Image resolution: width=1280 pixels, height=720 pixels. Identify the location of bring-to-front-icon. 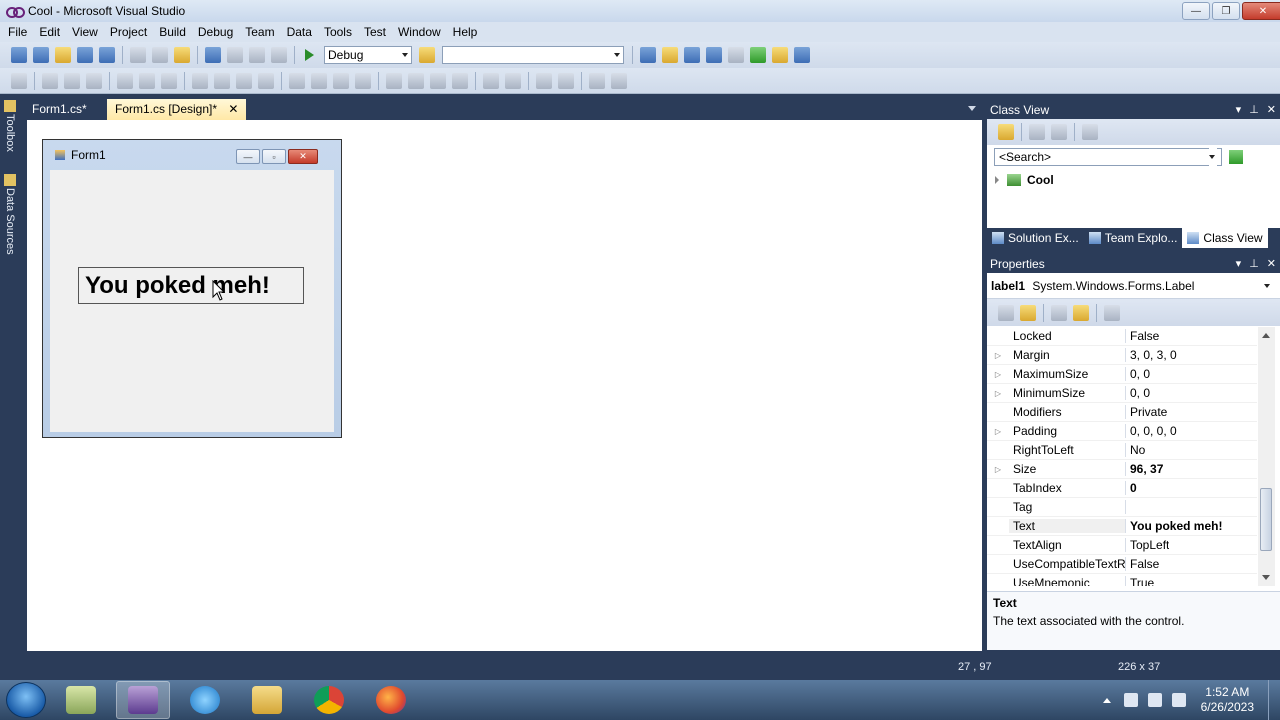
(544, 80).